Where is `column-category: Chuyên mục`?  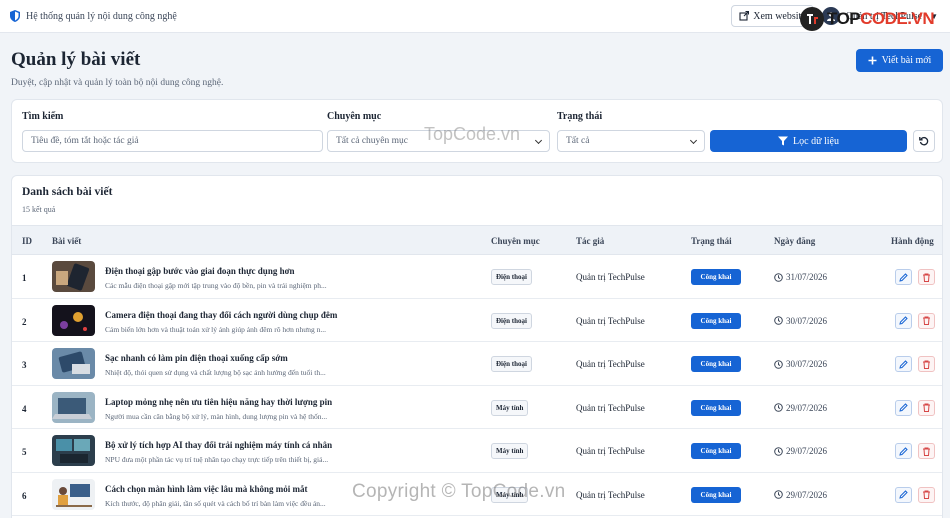
column-category: Chuyên mục is located at coordinates (515, 241).